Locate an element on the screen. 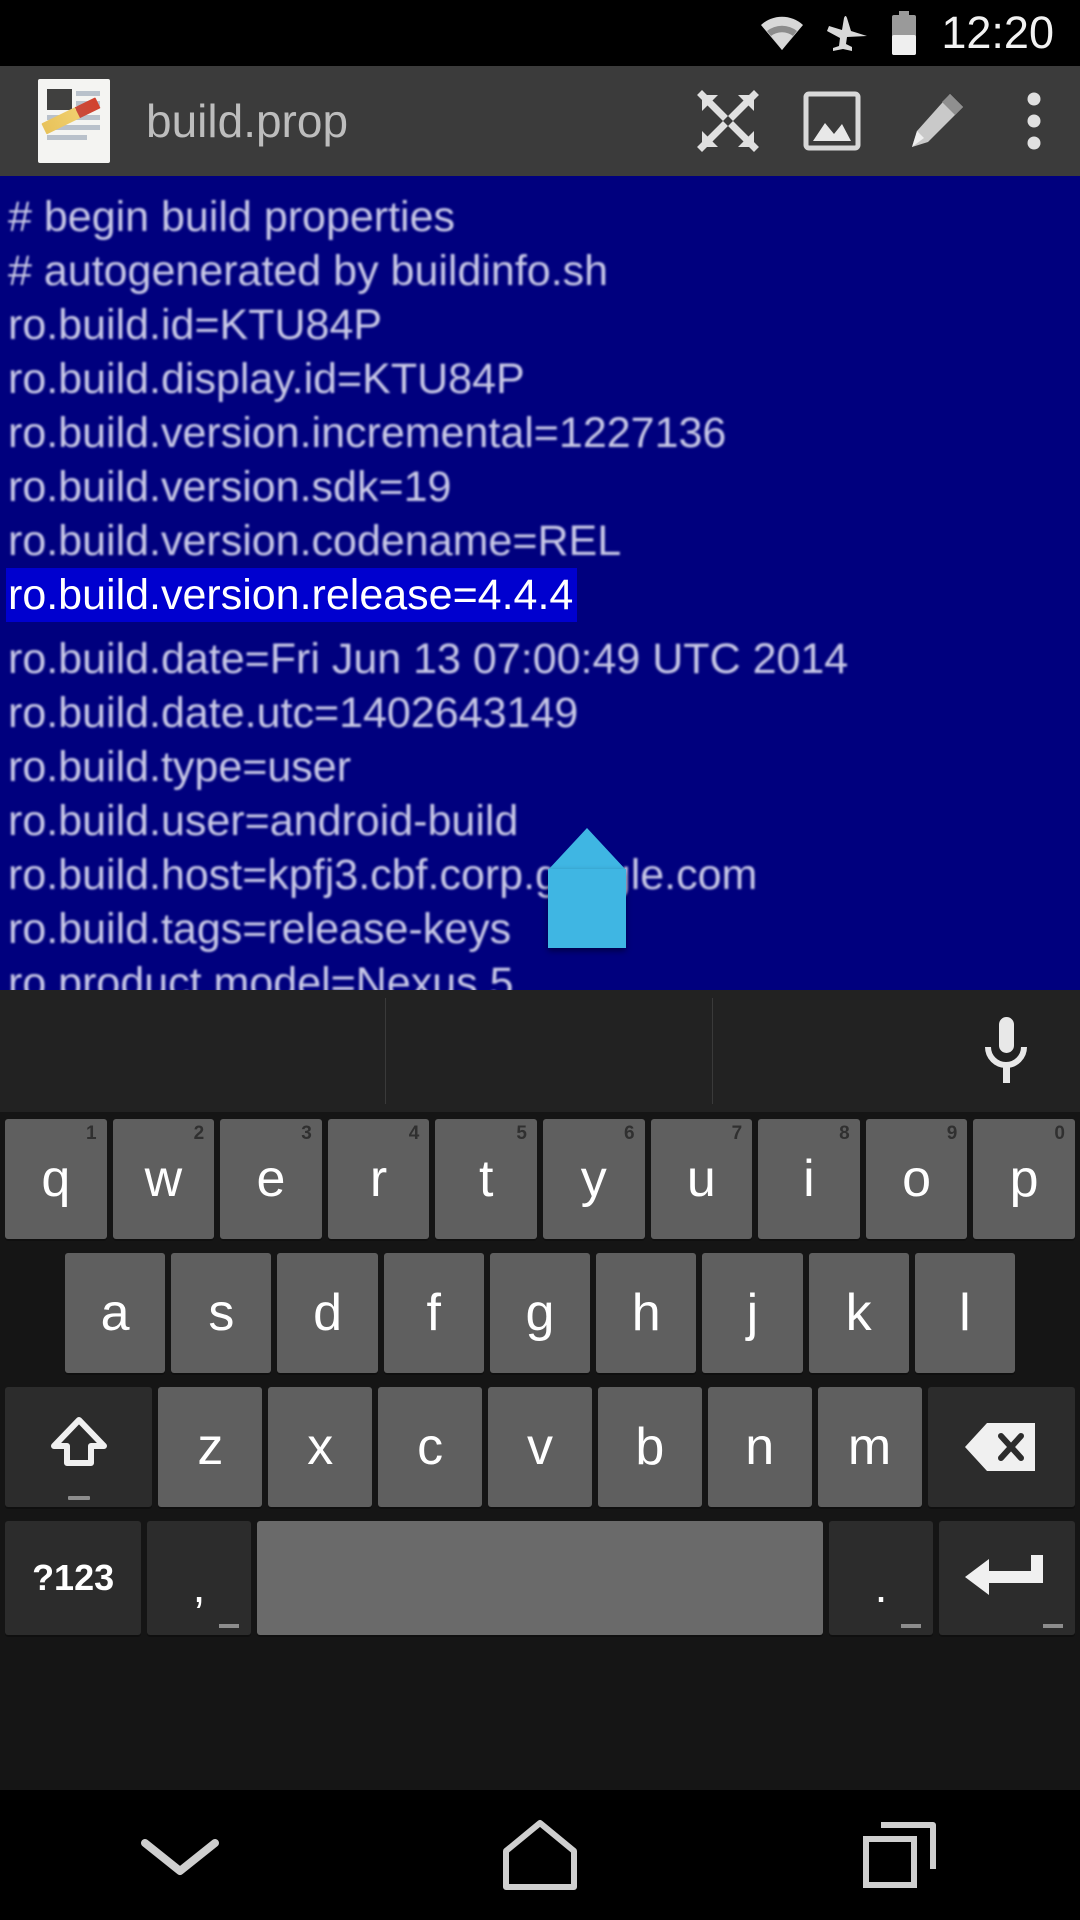  key-label: , is located at coordinates (199, 1586).